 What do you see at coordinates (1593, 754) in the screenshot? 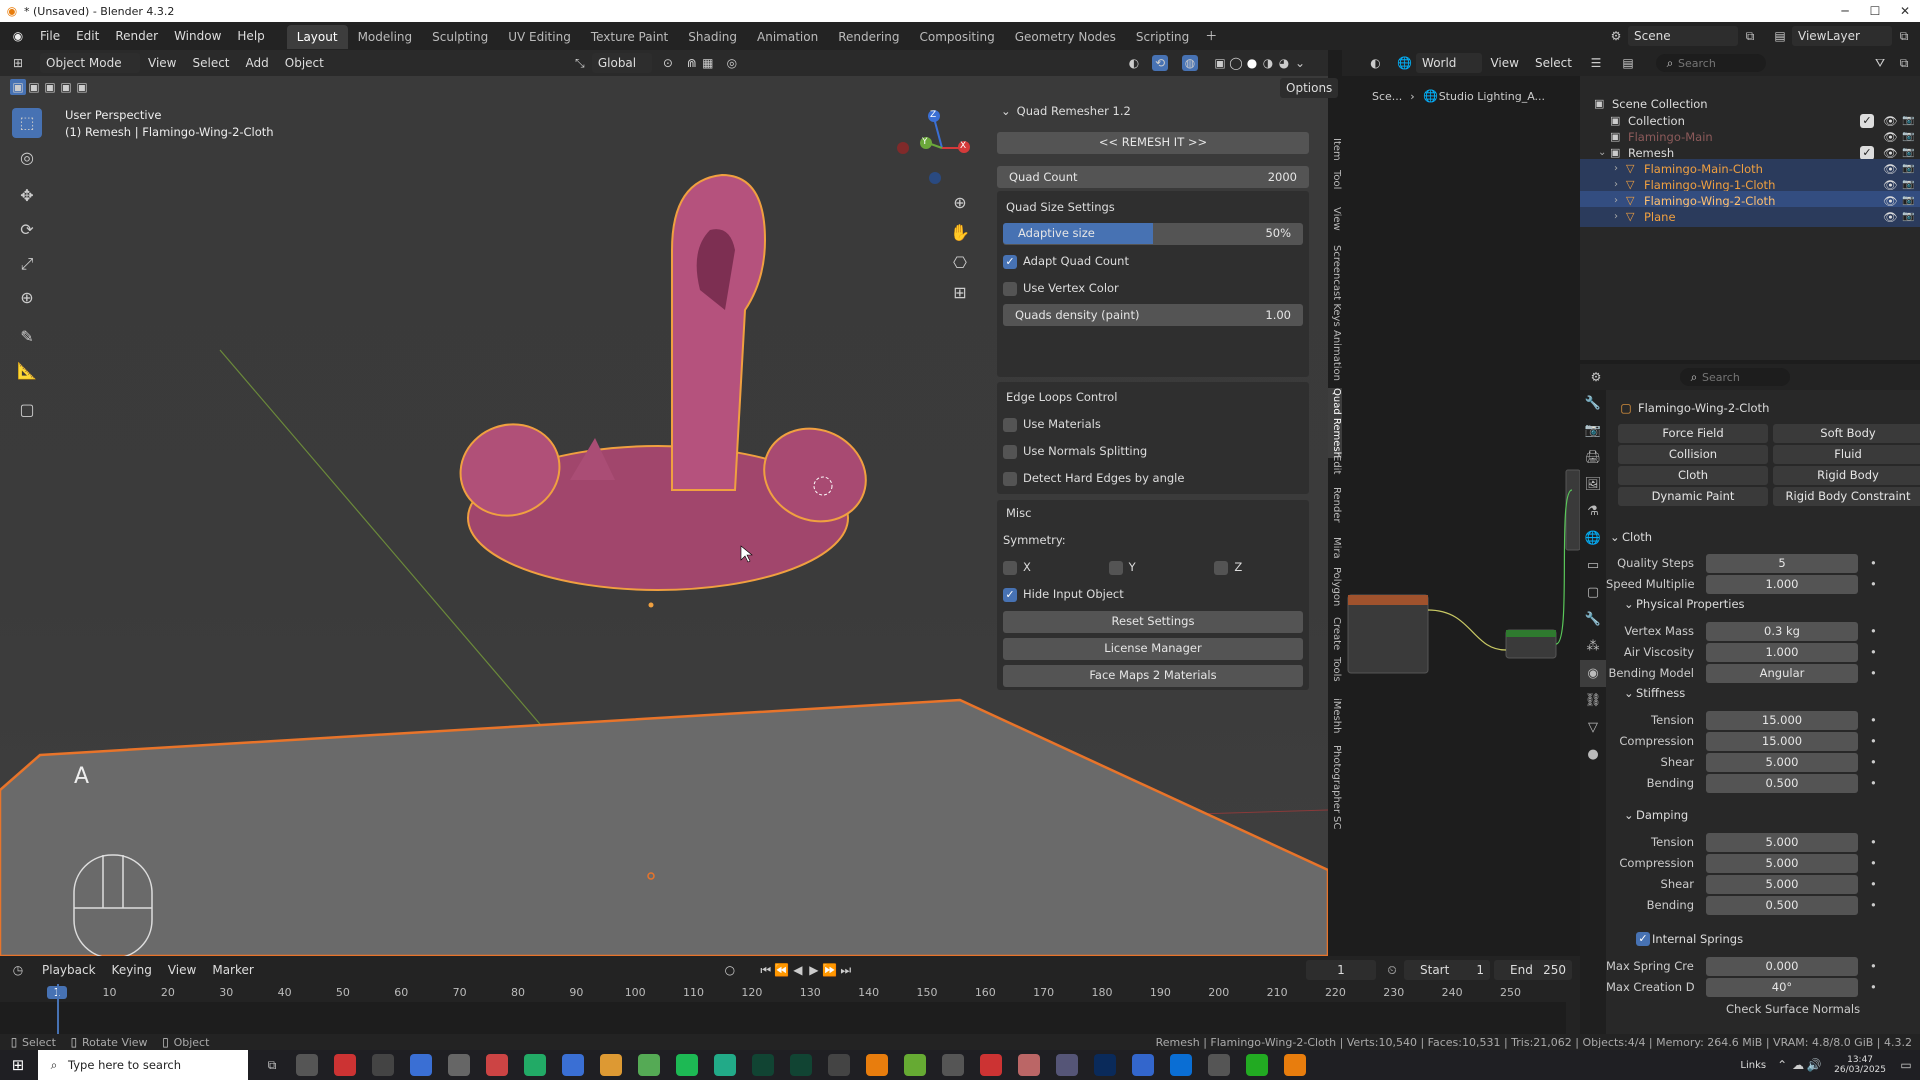
I see `material-tab-icon: ●` at bounding box center [1593, 754].